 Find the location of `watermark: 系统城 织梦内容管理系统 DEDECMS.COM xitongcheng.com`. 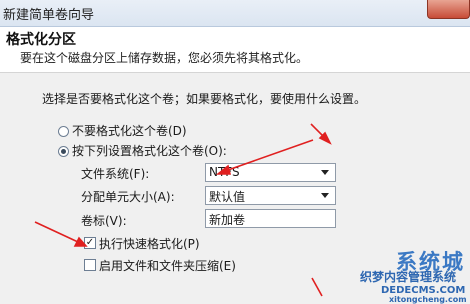

watermark: 系统城 织梦内容管理系统 DEDECMS.COM xitongcheng.com is located at coordinates (410, 275).